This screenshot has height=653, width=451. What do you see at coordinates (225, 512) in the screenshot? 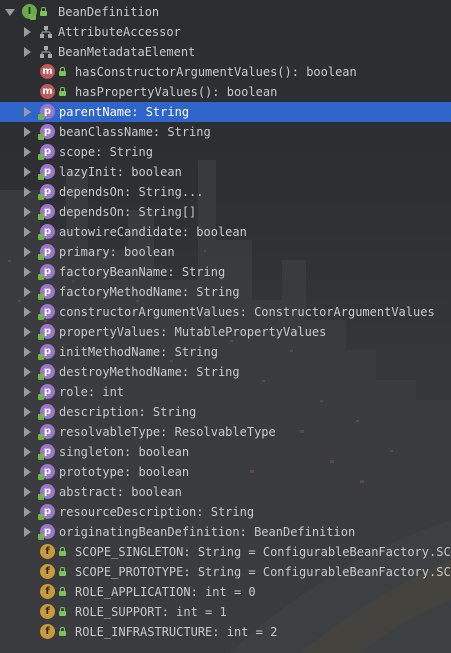
I see `tree-item-property: p resourceDescription: String` at bounding box center [225, 512].